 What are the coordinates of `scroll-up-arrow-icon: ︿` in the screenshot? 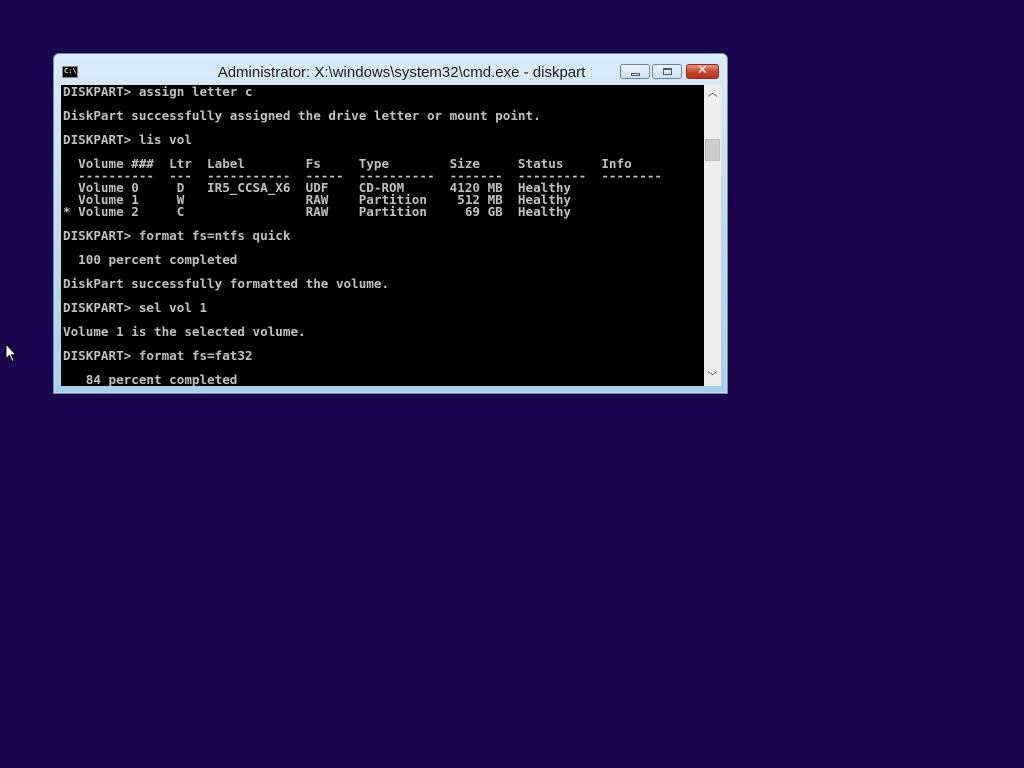 It's located at (712, 93).